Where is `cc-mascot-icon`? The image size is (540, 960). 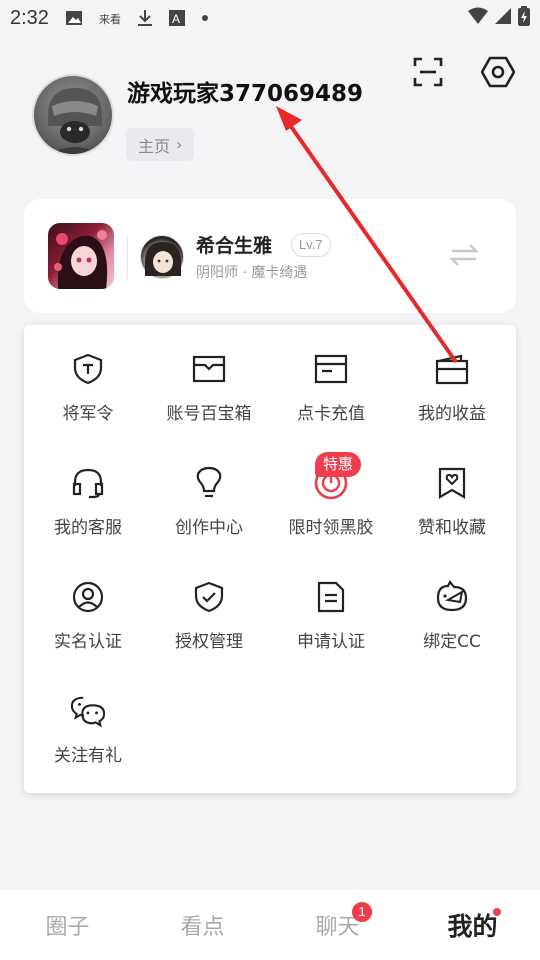
cc-mascot-icon is located at coordinates (452, 597).